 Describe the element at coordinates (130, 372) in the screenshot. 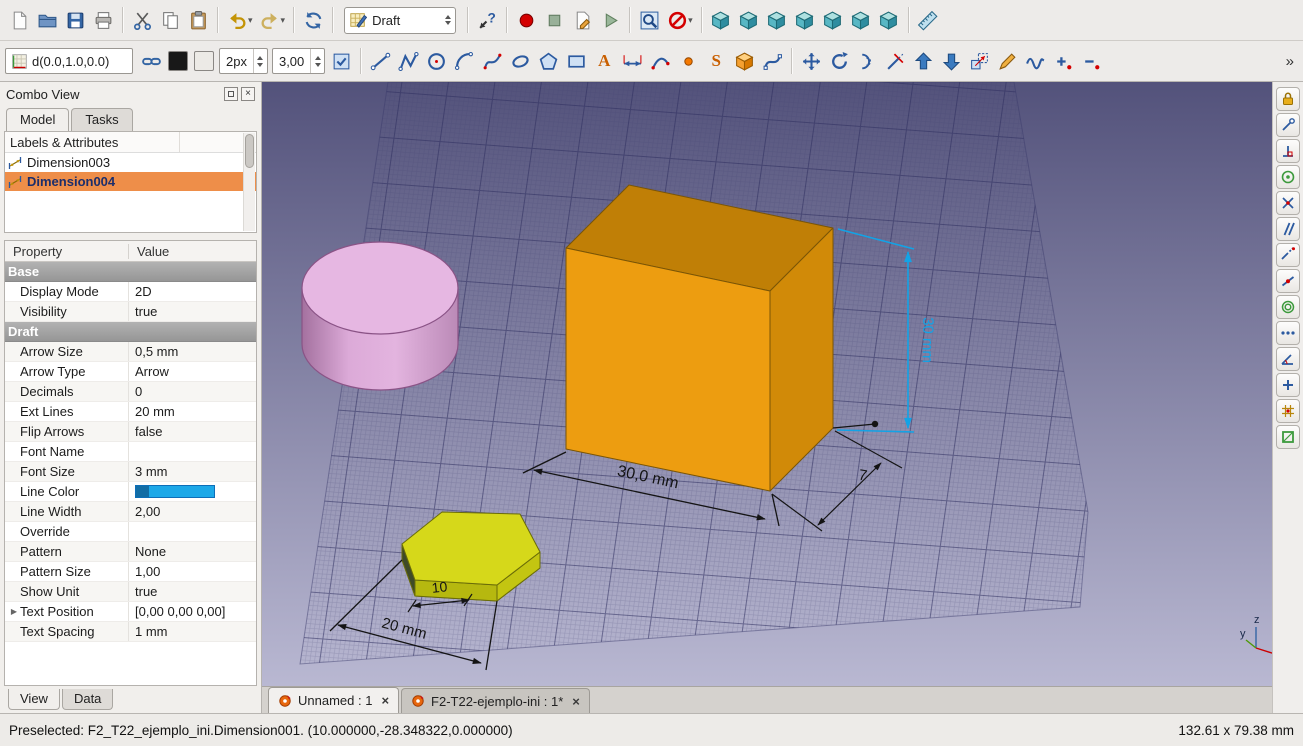

I see `property-row: Arrow Type Arrow` at that location.